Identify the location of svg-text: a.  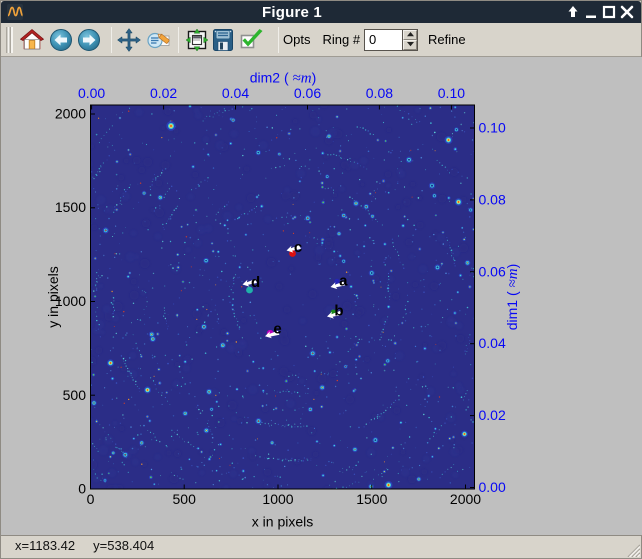
(343, 281).